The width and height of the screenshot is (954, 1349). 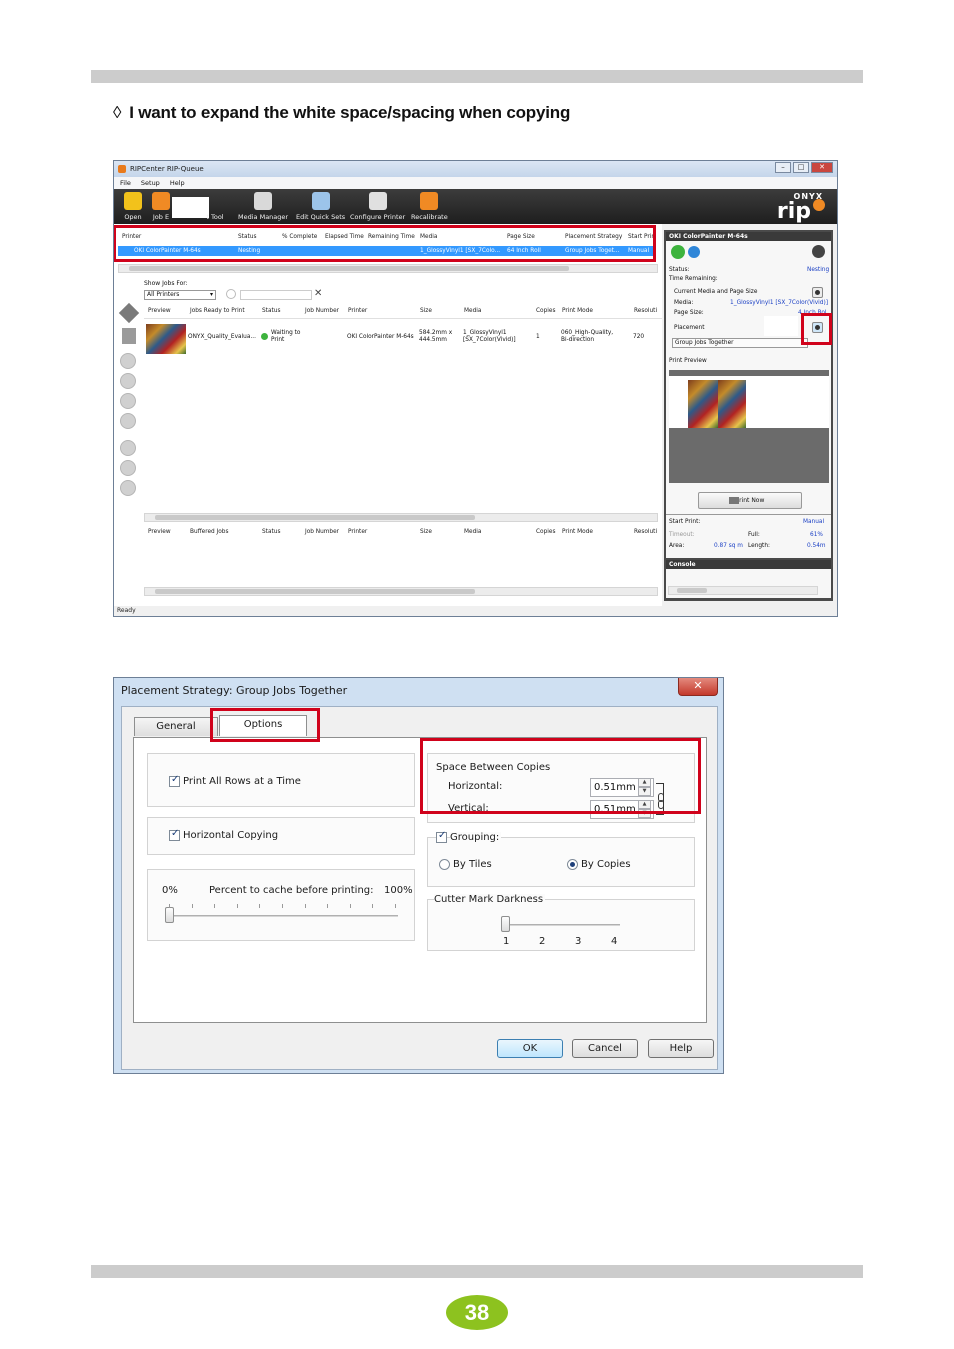 I want to click on placement-select: Group Jobs Together, so click(x=740, y=343).